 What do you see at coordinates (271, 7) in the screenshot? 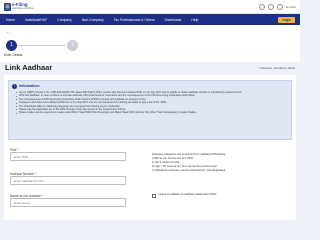
I see `accessibility-icon` at bounding box center [271, 7].